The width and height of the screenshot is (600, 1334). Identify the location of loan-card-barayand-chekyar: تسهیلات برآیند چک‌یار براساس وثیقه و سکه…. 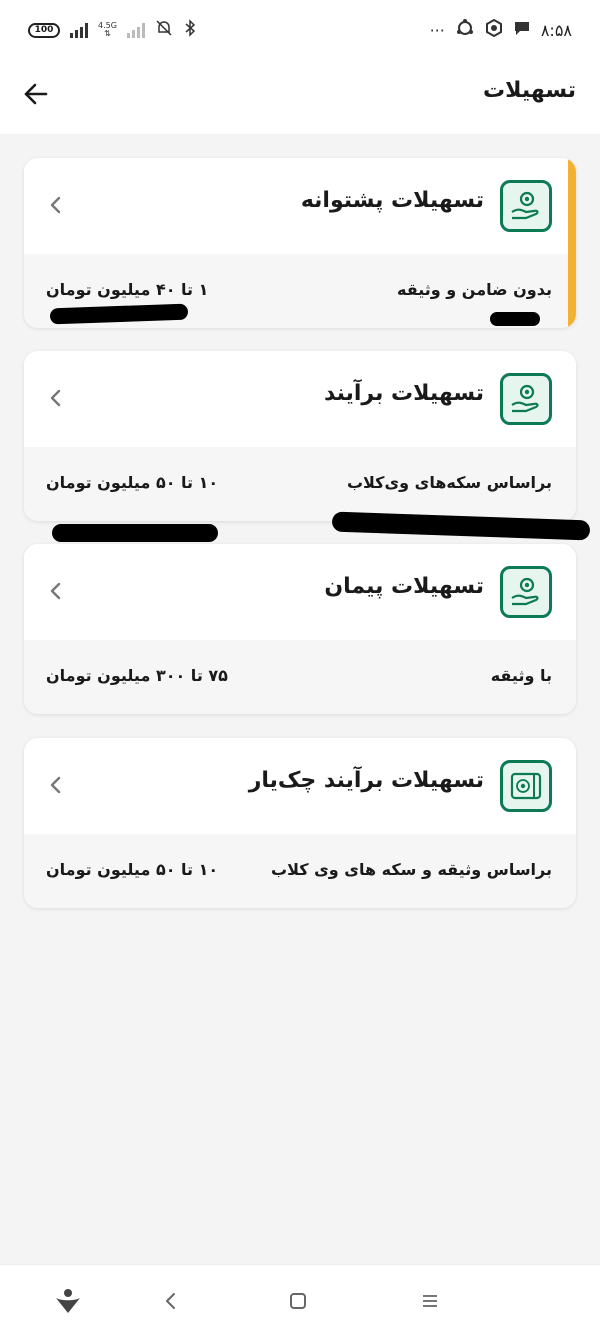
(300, 823).